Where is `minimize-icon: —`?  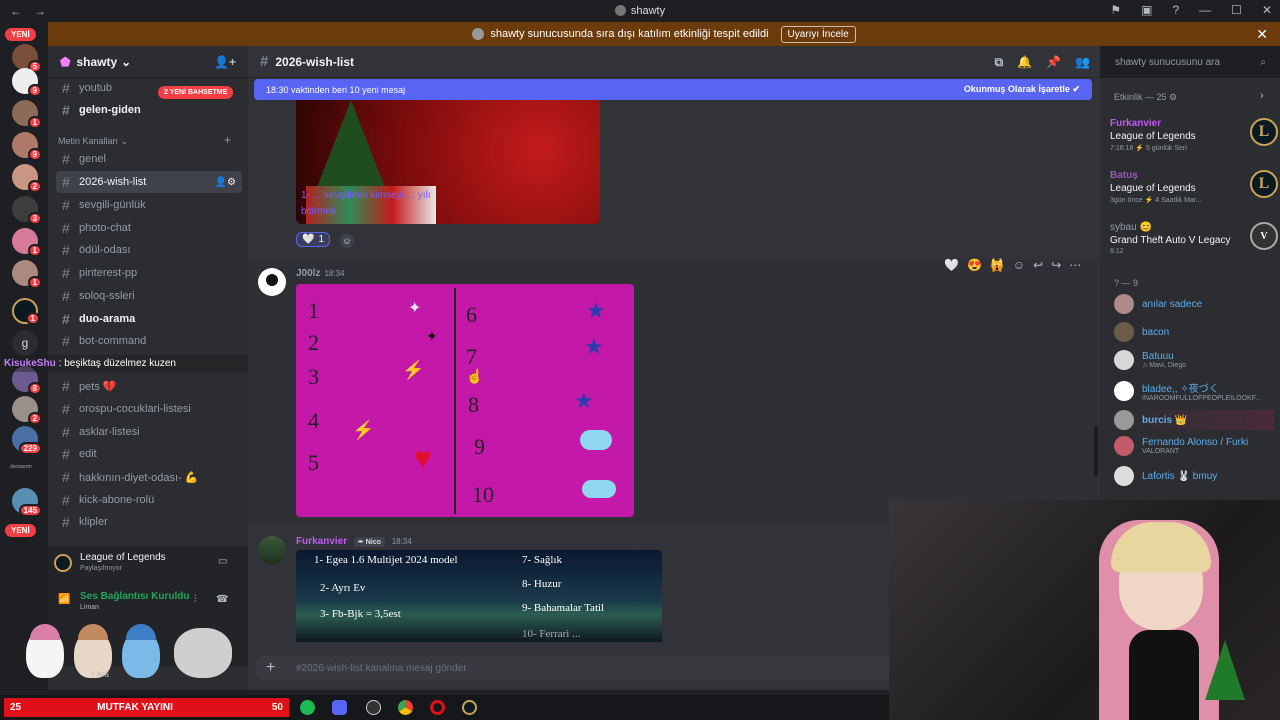 minimize-icon: — is located at coordinates (1205, 10).